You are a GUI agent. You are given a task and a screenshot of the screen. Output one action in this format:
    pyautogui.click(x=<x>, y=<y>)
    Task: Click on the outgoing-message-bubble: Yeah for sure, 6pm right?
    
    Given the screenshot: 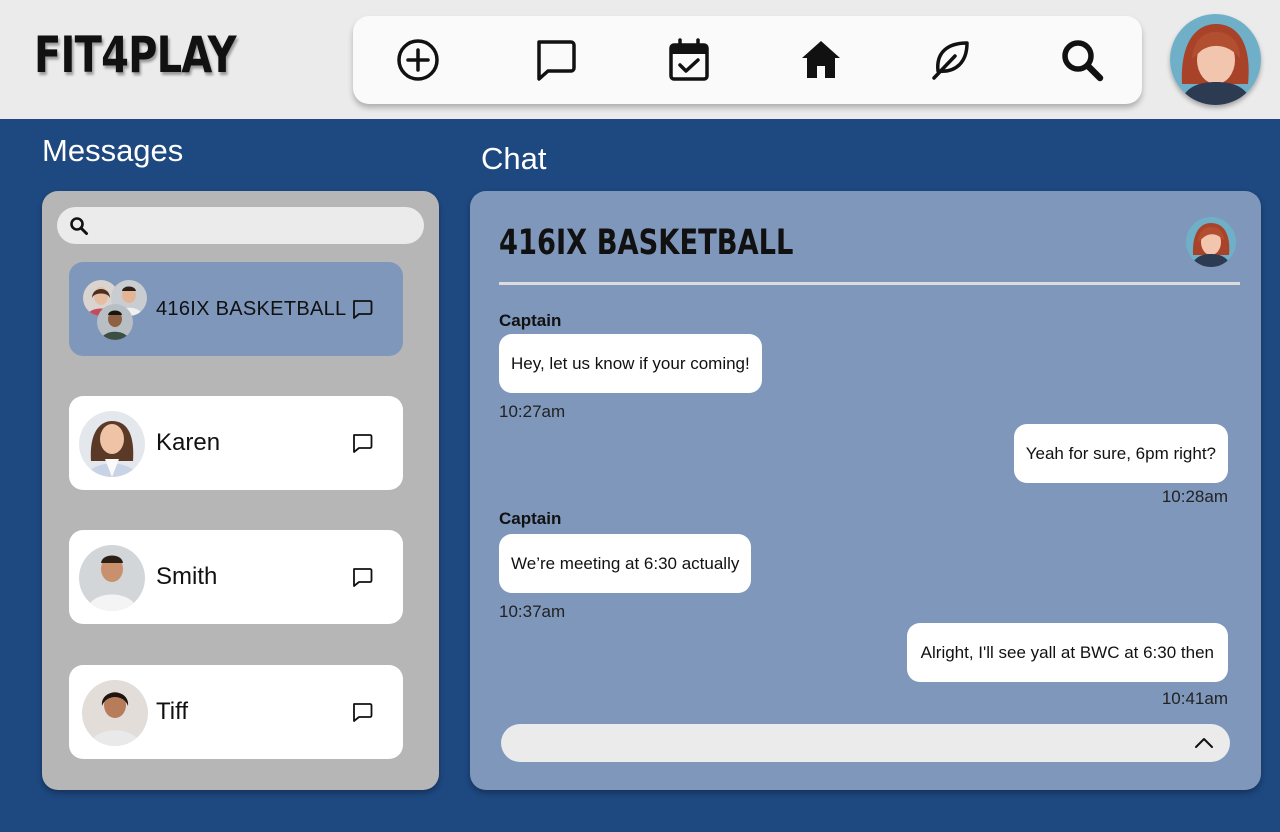 What is the action you would take?
    pyautogui.click(x=1120, y=453)
    